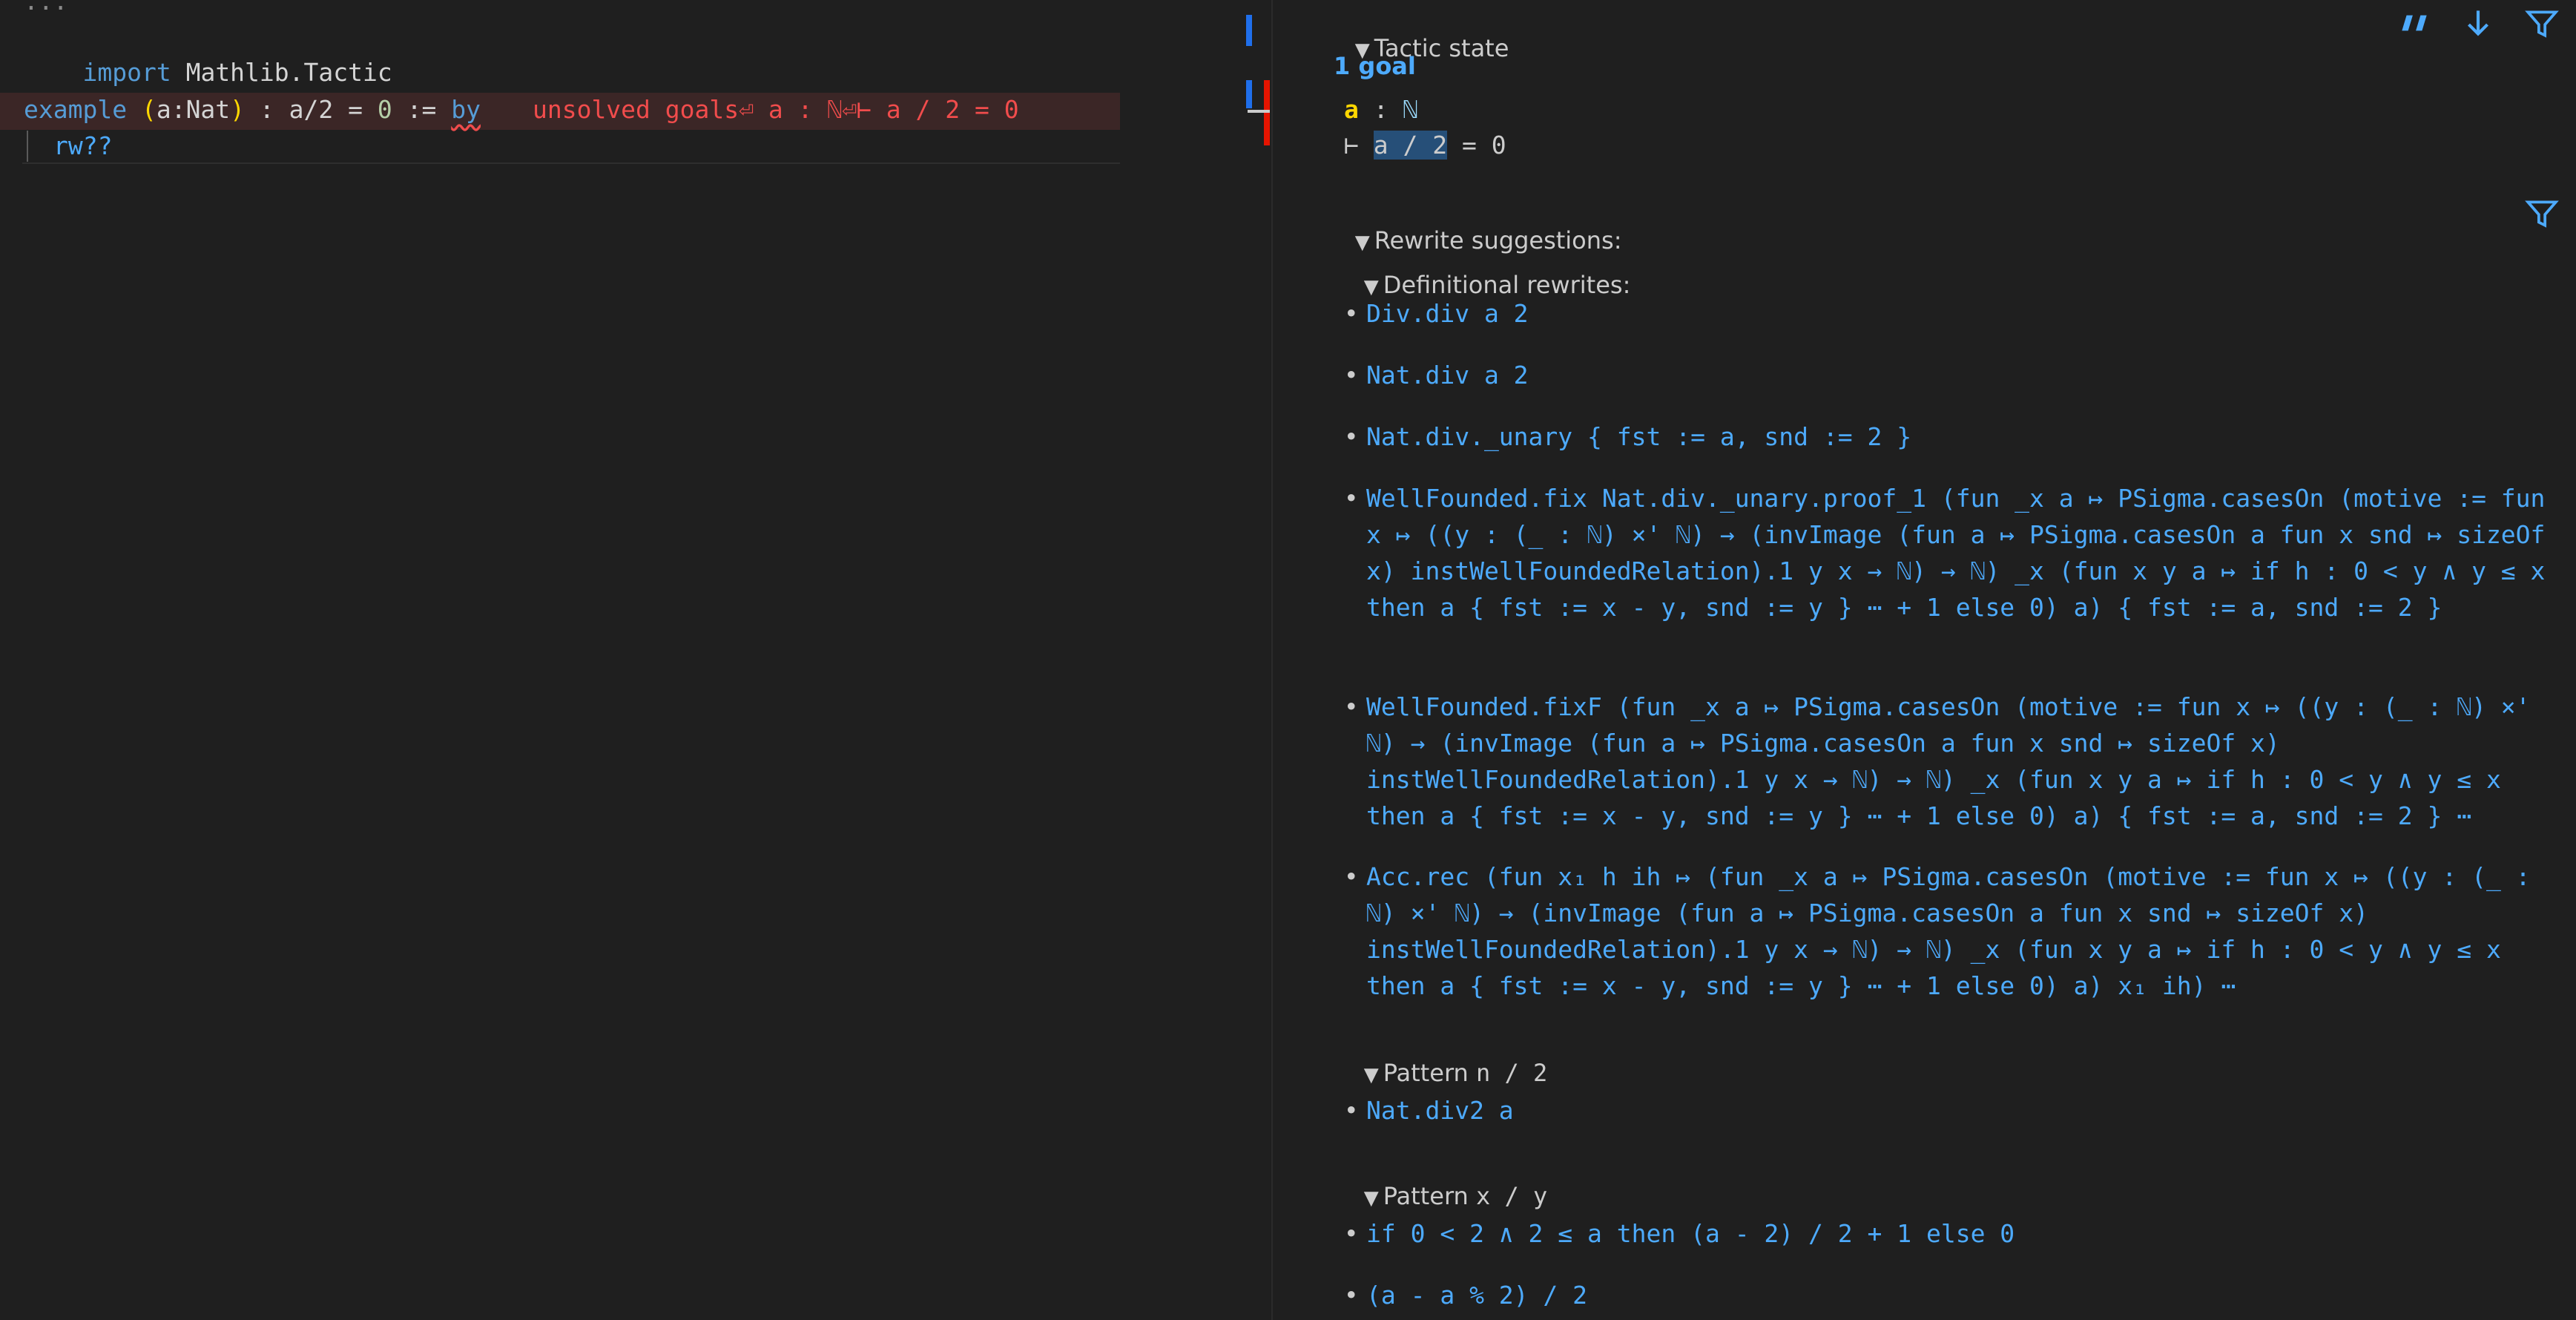 Image resolution: width=2576 pixels, height=1320 pixels. Describe the element at coordinates (28, 146) in the screenshot. I see `indent-guide` at that location.